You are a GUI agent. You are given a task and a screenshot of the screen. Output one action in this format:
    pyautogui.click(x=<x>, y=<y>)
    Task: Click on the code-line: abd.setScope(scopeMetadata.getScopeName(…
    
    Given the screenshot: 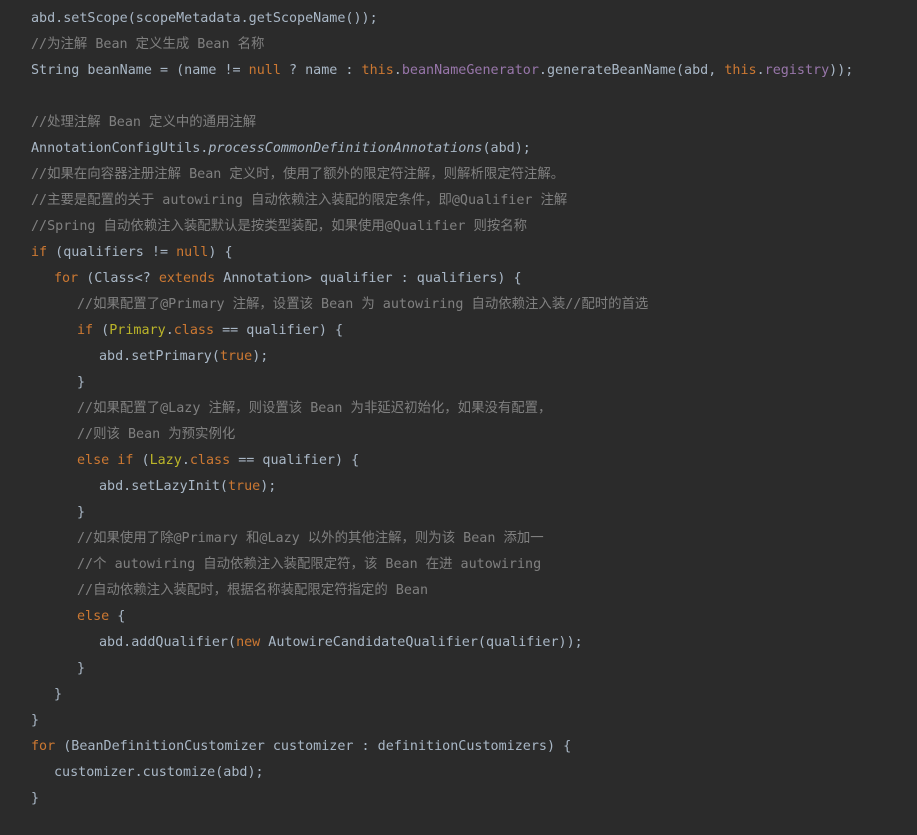 What is the action you would take?
    pyautogui.click(x=458, y=19)
    